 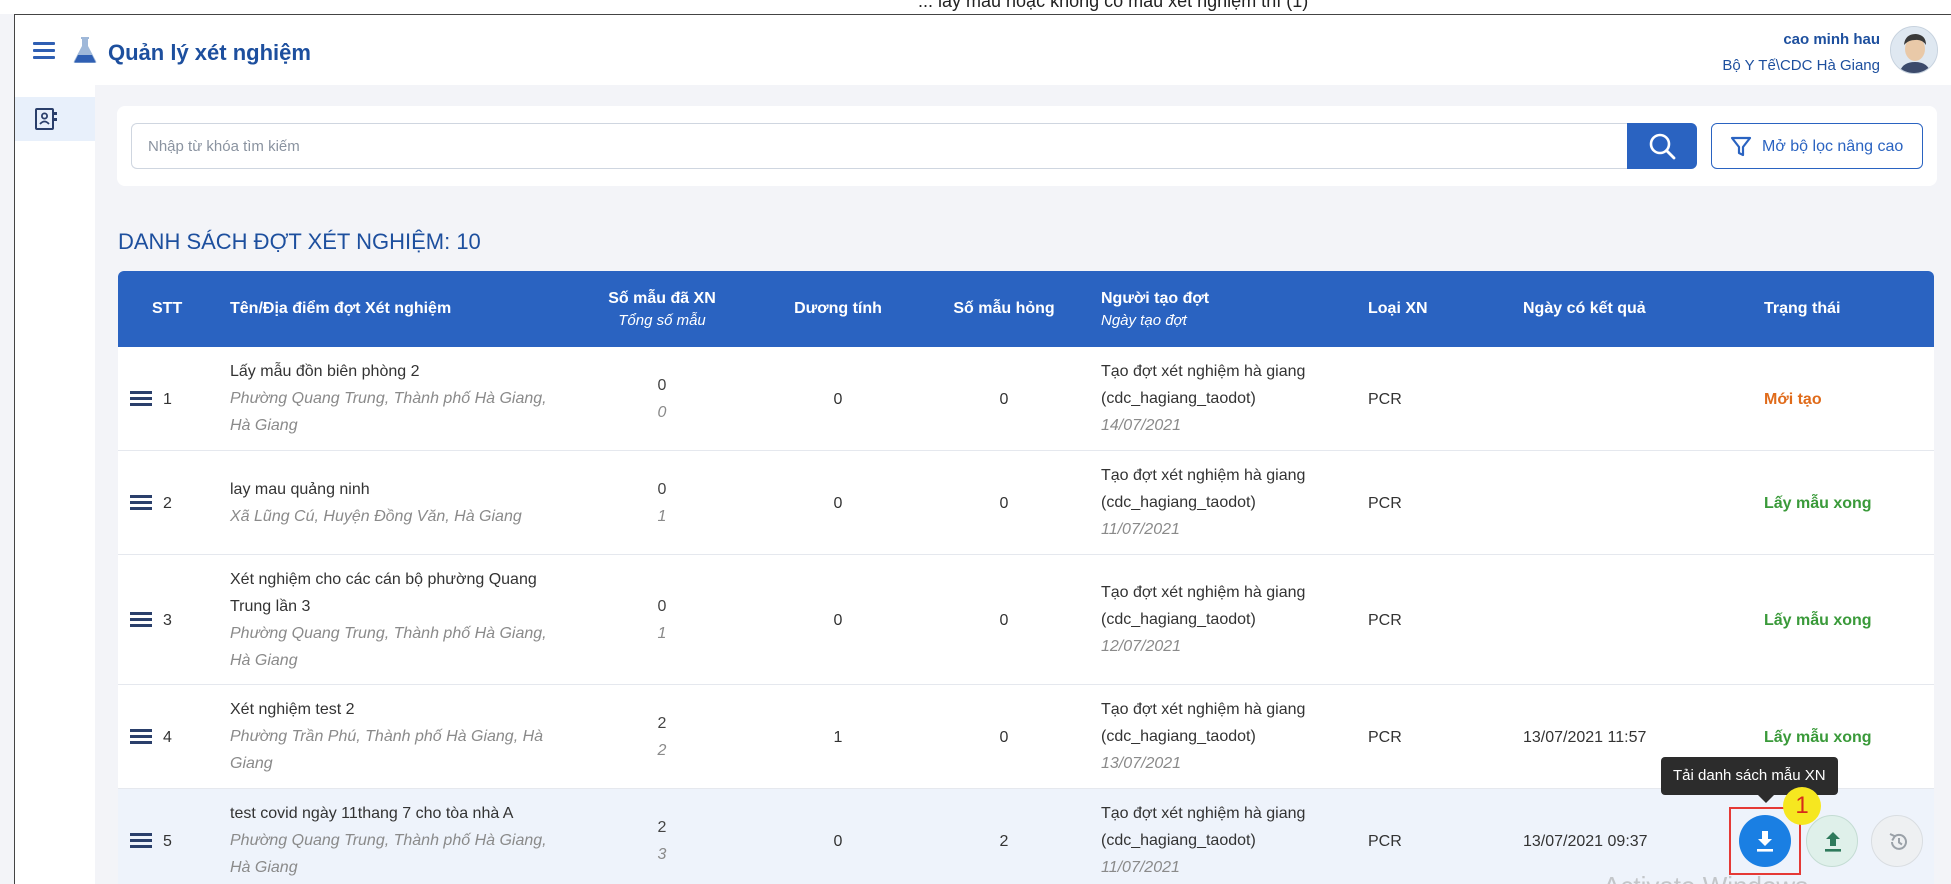 What do you see at coordinates (209, 53) in the screenshot?
I see `app-title: Quản lý xét nghiệm` at bounding box center [209, 53].